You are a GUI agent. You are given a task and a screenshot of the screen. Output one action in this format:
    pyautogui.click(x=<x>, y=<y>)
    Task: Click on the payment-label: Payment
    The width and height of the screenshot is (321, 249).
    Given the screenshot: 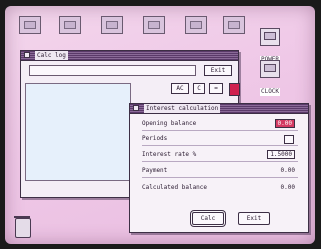 What is the action you would take?
    pyautogui.click(x=155, y=170)
    